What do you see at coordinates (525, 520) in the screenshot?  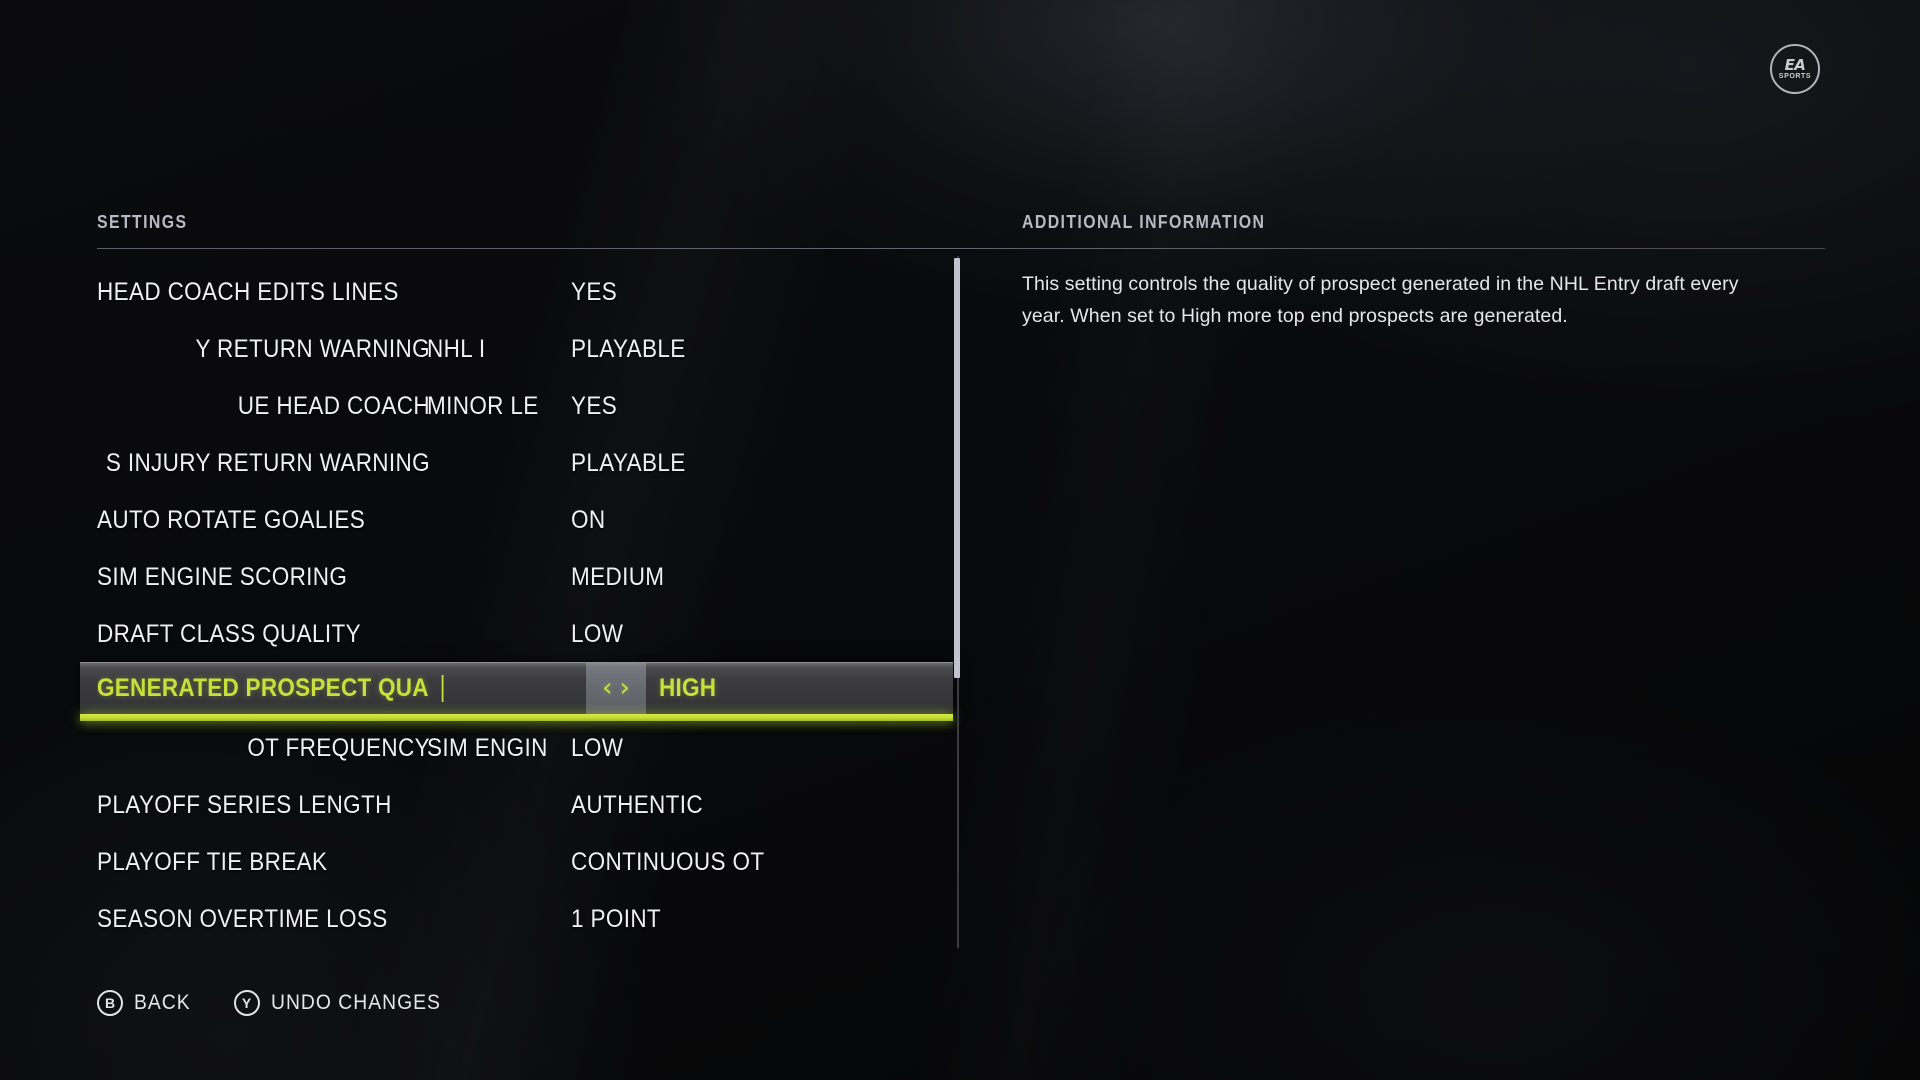 I see `settings-row: AUTO ROTATE GOALIES ON` at bounding box center [525, 520].